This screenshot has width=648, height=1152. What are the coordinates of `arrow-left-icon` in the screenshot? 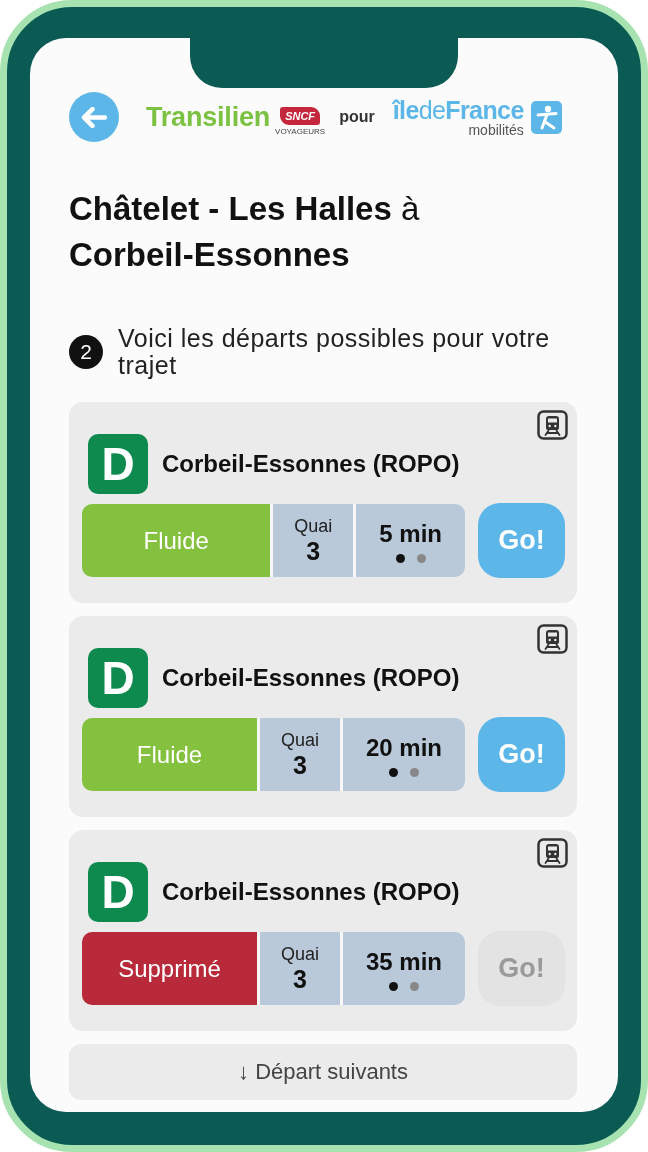 It's located at (94, 117).